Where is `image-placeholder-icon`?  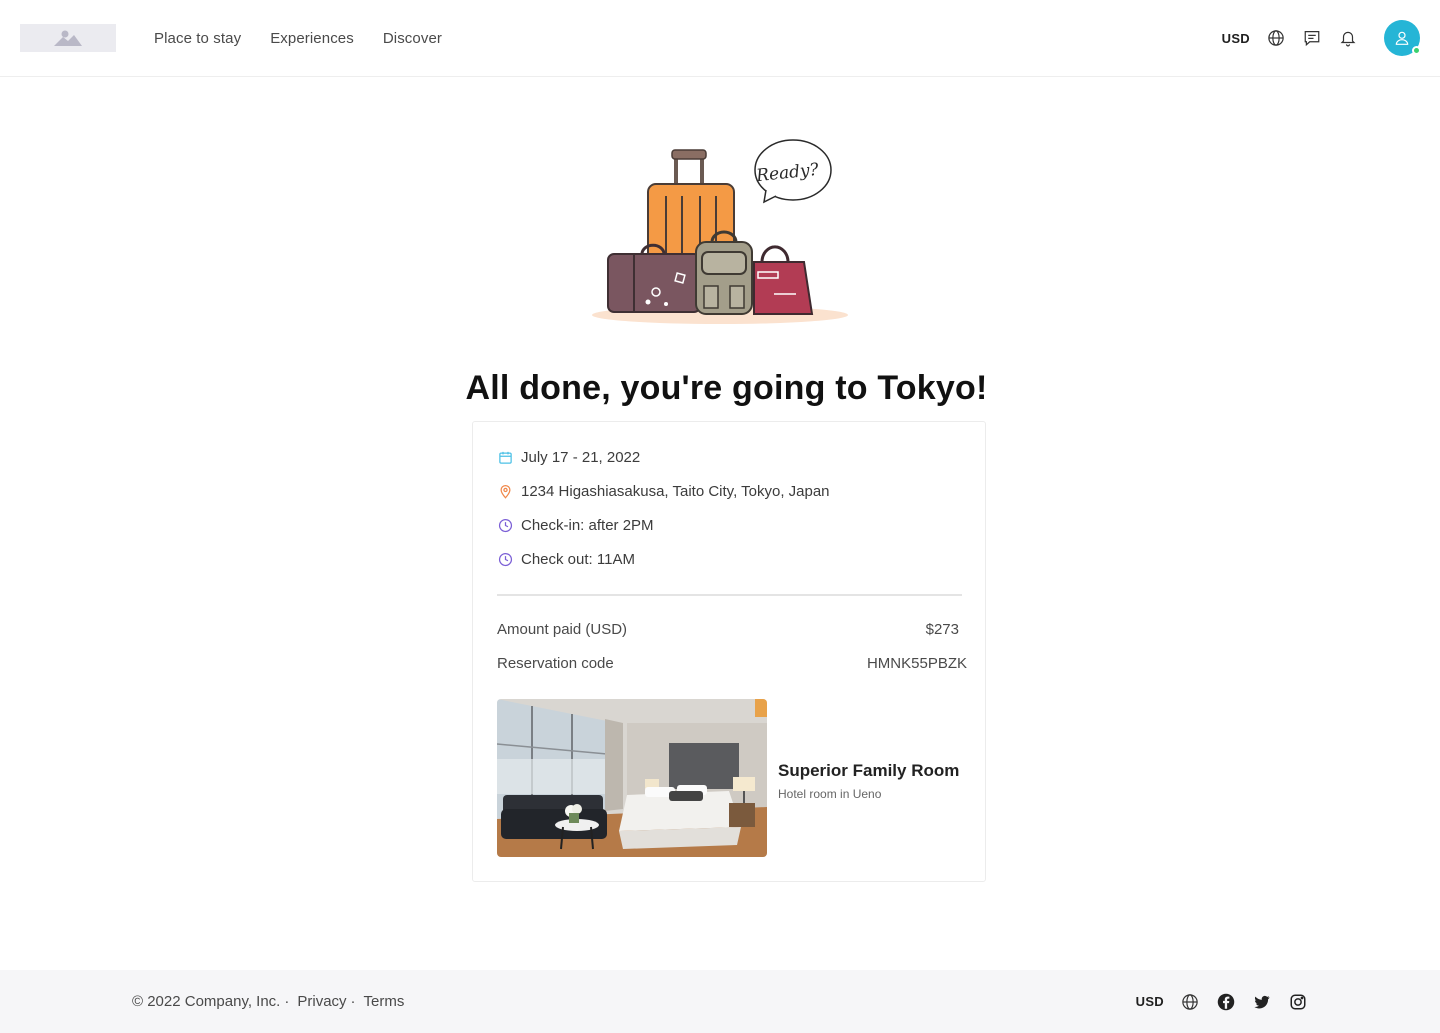 image-placeholder-icon is located at coordinates (68, 38).